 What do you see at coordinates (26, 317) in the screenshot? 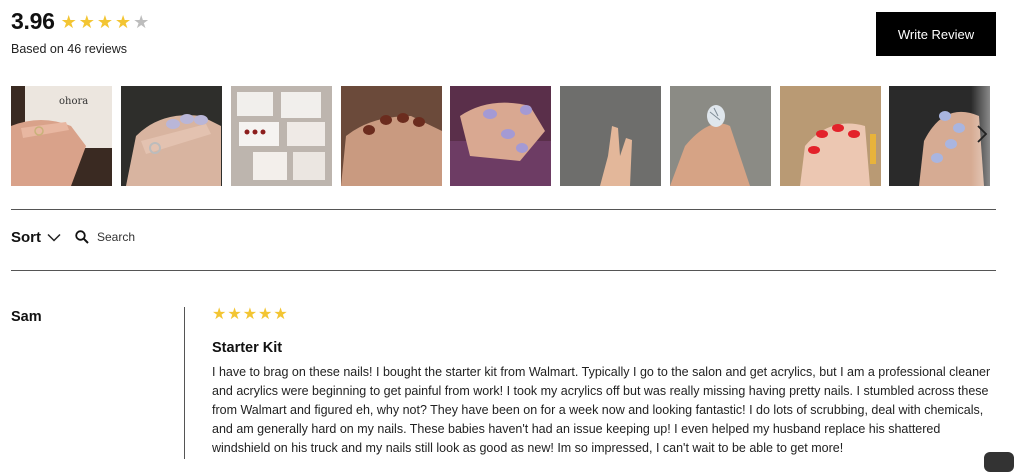
I see `review-author: Sam` at bounding box center [26, 317].